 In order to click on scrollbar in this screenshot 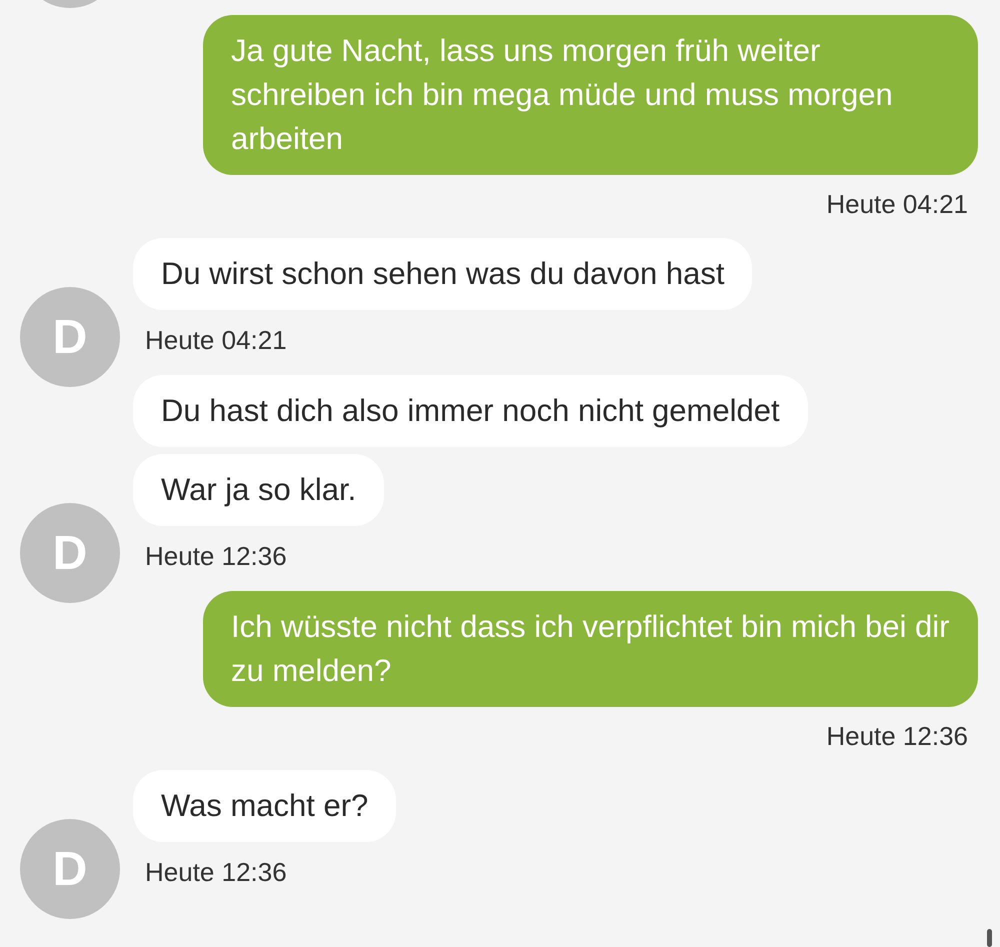, I will do `click(989, 938)`.